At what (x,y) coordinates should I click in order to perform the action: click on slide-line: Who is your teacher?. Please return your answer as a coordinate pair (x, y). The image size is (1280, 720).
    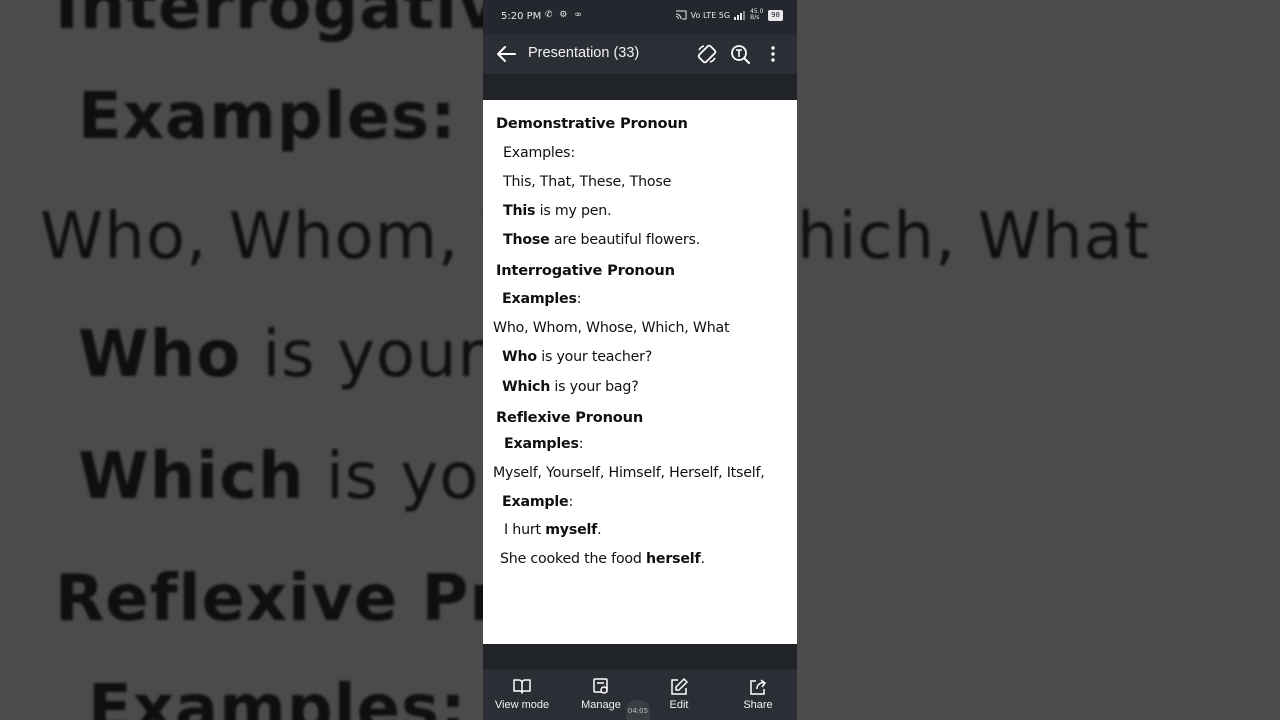
    Looking at the image, I should click on (577, 357).